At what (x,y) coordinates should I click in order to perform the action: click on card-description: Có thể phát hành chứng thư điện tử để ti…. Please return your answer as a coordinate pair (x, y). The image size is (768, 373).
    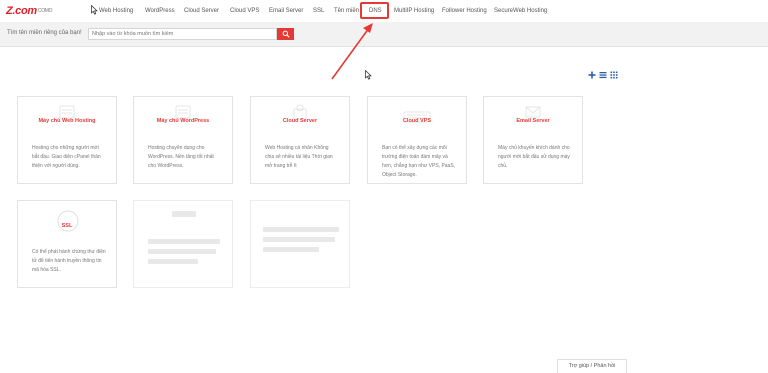
    Looking at the image, I should click on (69, 261).